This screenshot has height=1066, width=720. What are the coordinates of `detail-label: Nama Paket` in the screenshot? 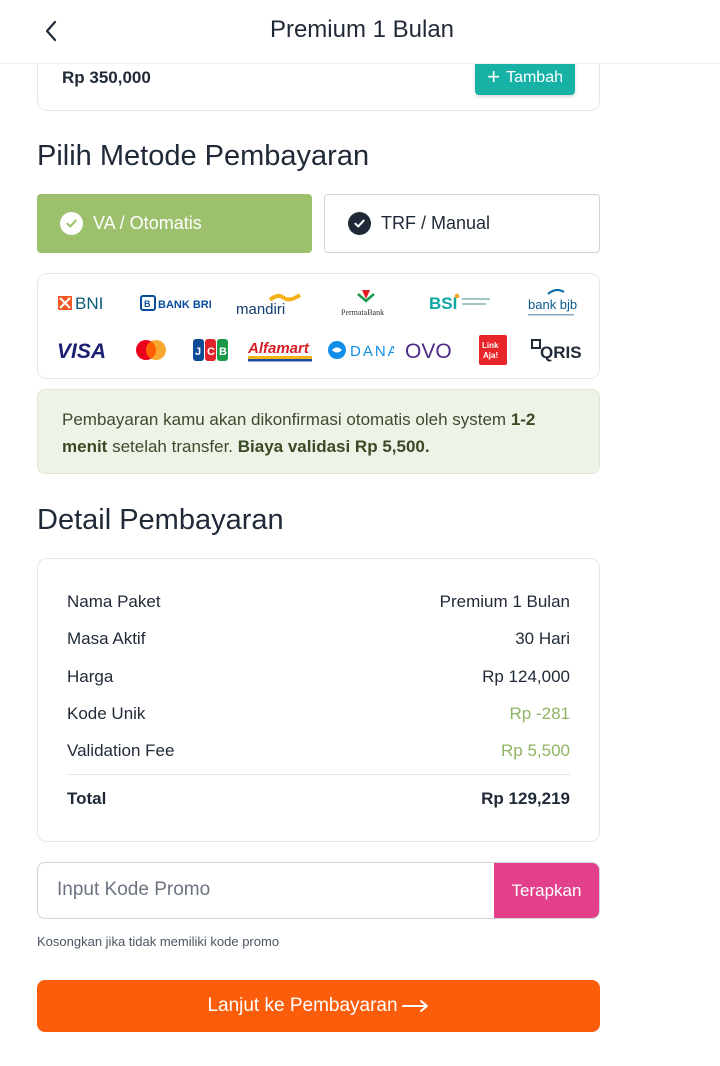 It's located at (114, 601).